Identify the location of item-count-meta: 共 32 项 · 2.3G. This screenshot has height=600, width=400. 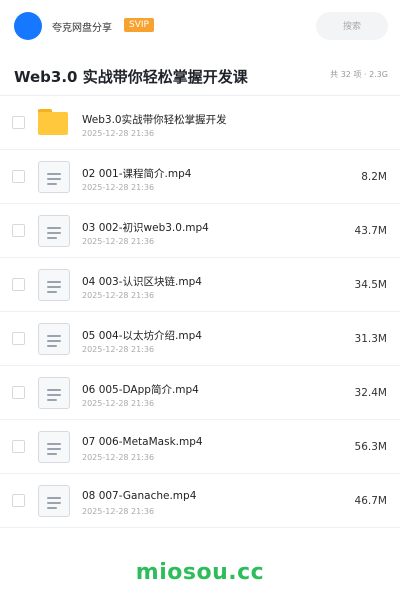
(359, 74).